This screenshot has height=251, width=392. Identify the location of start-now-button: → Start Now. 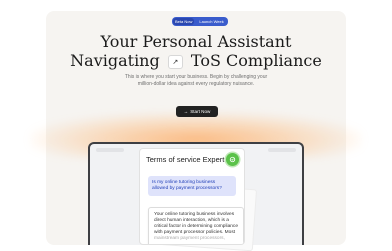
(197, 111).